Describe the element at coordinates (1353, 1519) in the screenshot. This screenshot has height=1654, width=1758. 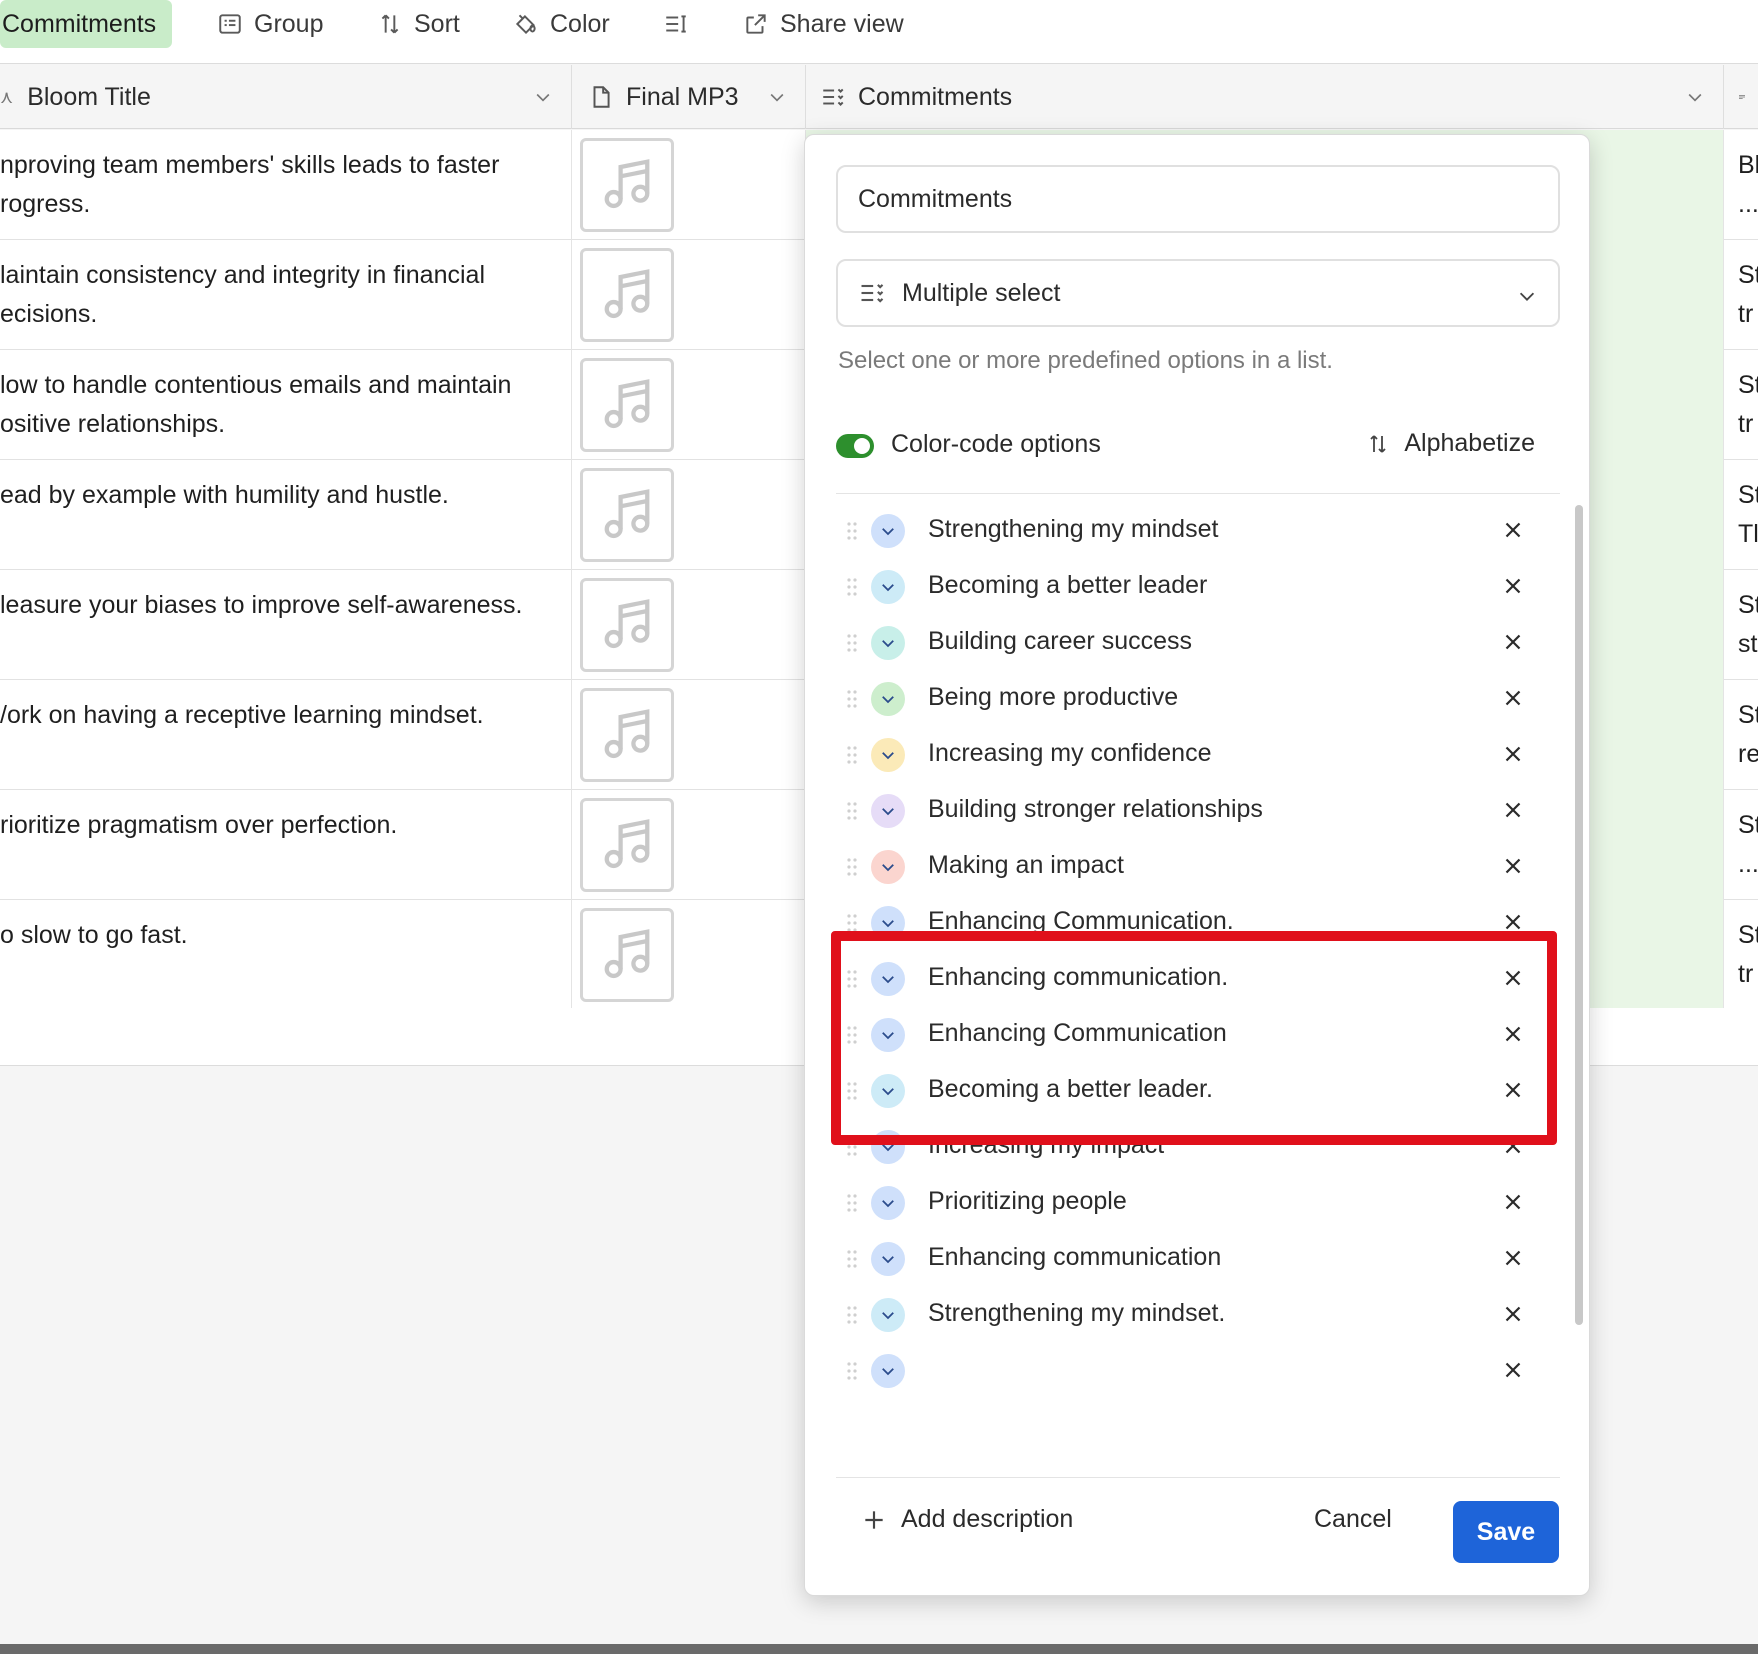
I see `cancel-button: Cancel` at that location.